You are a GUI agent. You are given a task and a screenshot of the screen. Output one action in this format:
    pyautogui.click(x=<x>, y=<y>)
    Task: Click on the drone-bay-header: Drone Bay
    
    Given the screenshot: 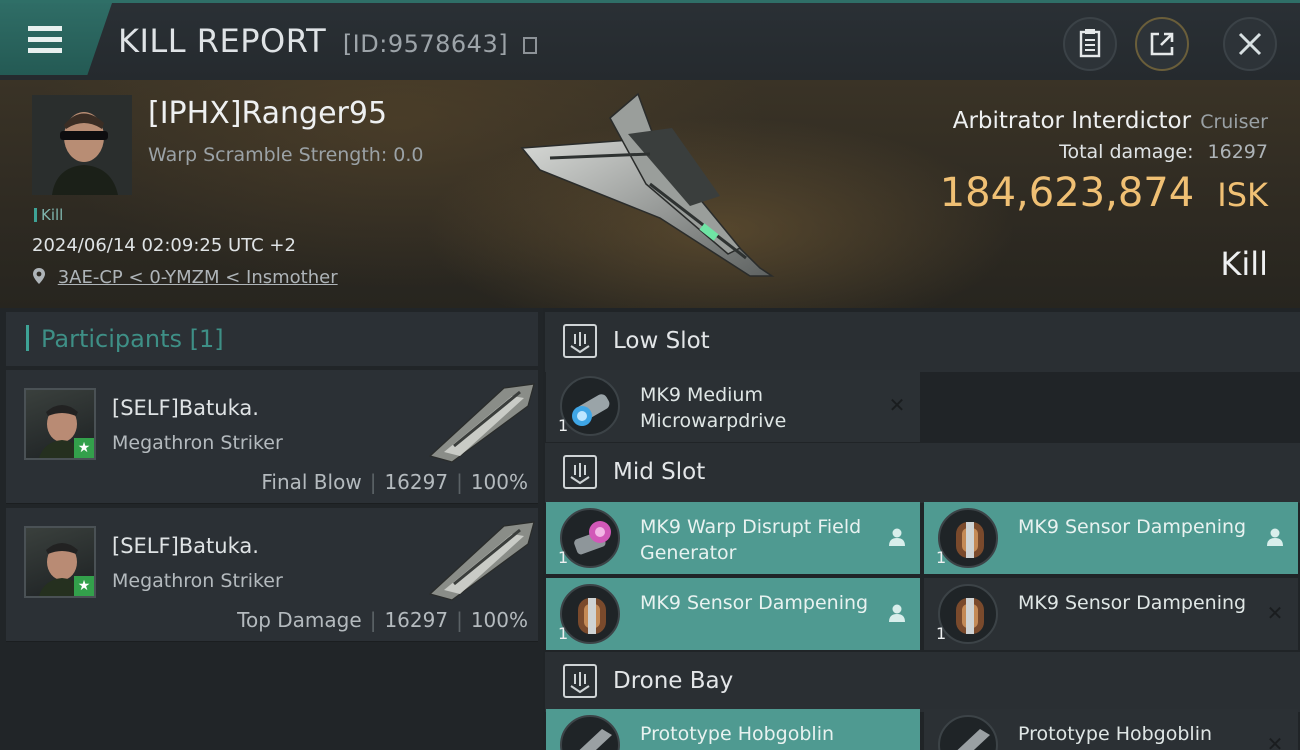 What is the action you would take?
    pyautogui.click(x=922, y=682)
    